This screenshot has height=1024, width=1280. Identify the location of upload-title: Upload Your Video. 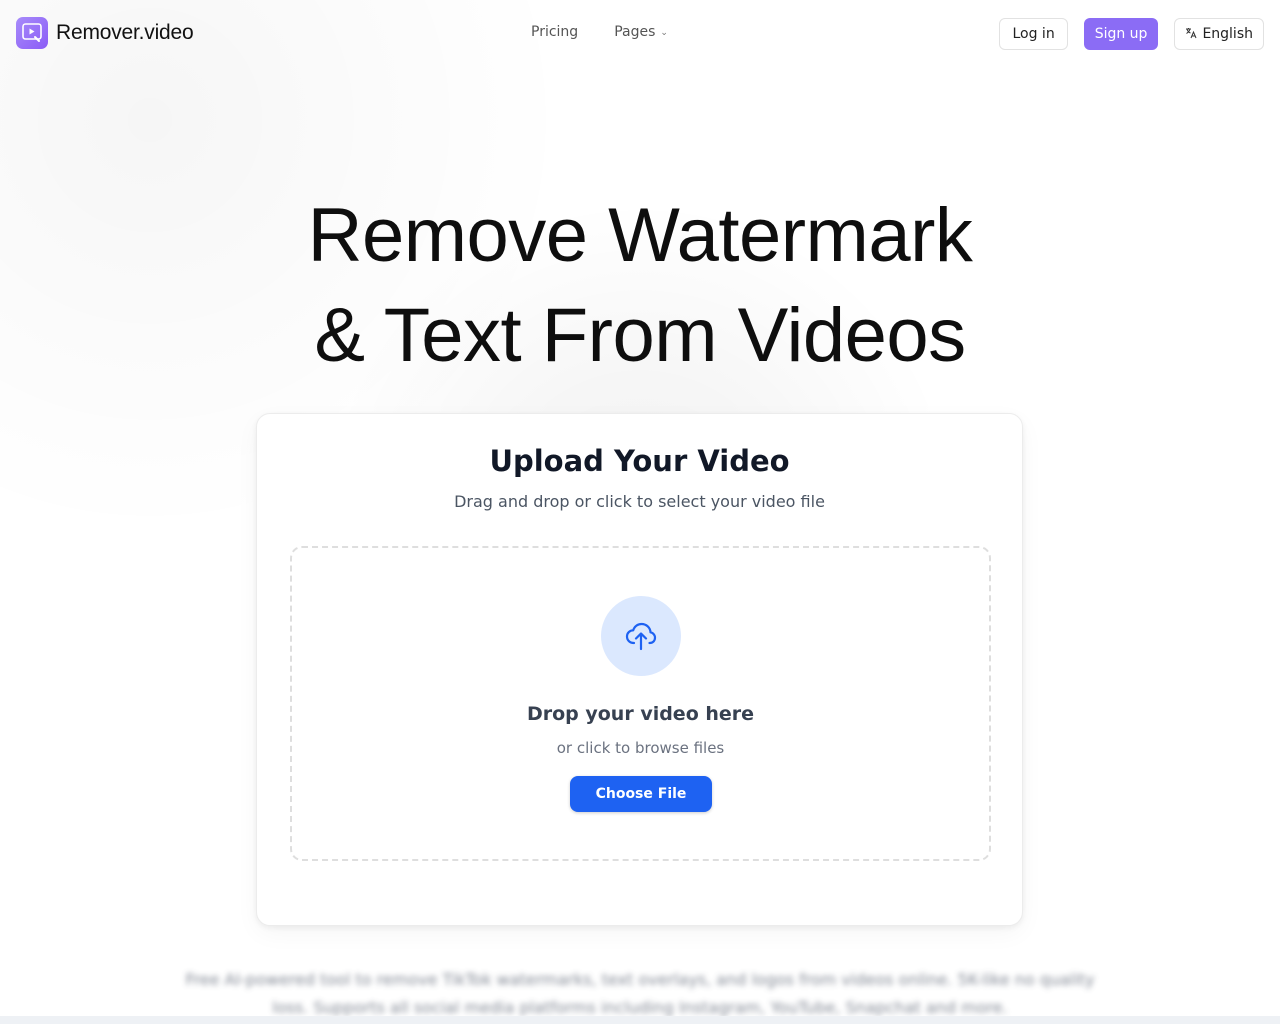
(639, 461).